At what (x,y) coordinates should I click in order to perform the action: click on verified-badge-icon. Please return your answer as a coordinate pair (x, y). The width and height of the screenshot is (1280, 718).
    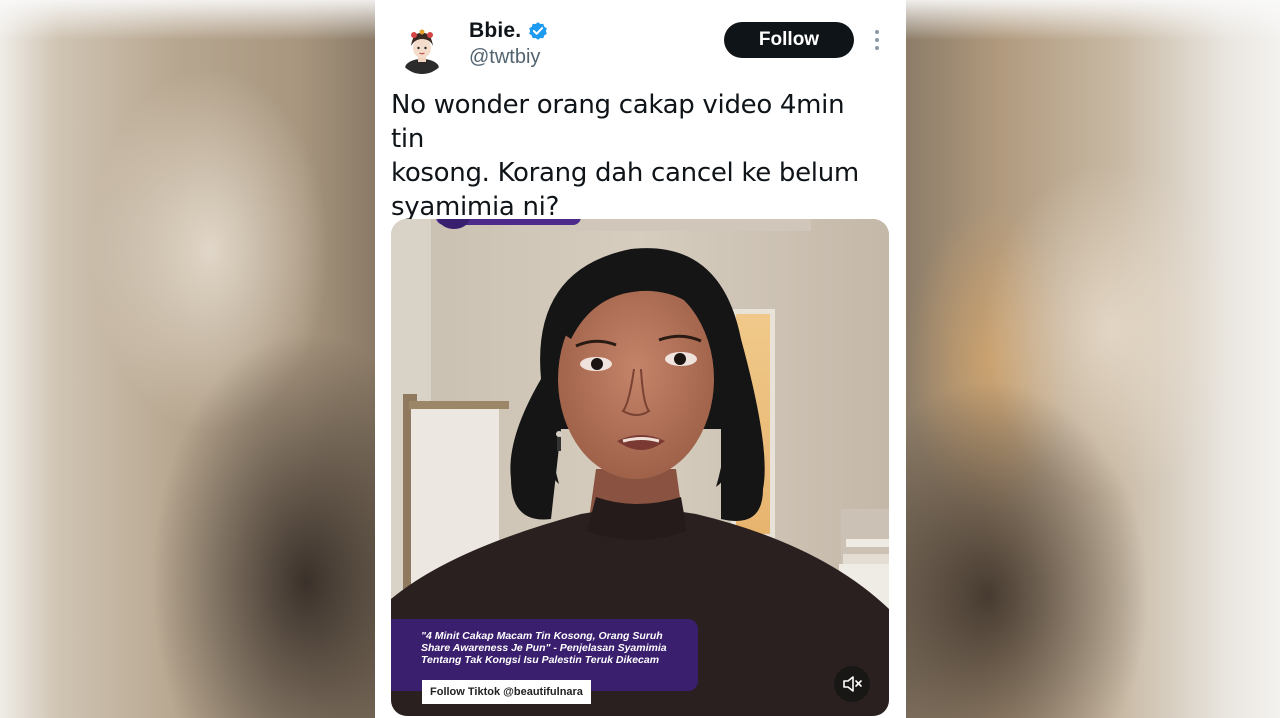
    Looking at the image, I should click on (538, 31).